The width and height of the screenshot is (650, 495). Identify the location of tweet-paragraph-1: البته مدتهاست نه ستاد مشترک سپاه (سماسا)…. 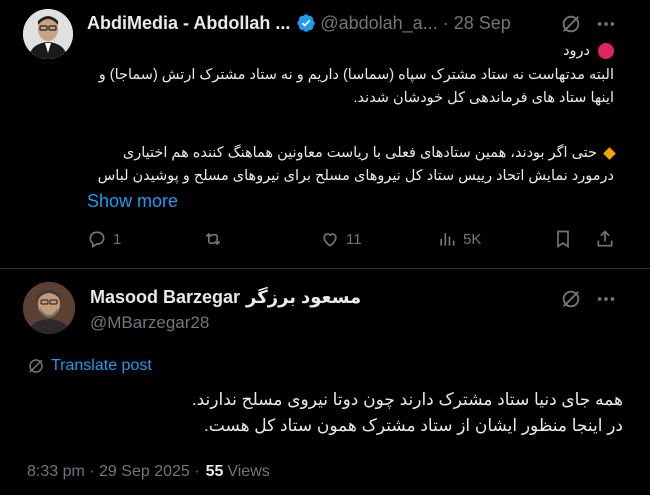
(356, 86).